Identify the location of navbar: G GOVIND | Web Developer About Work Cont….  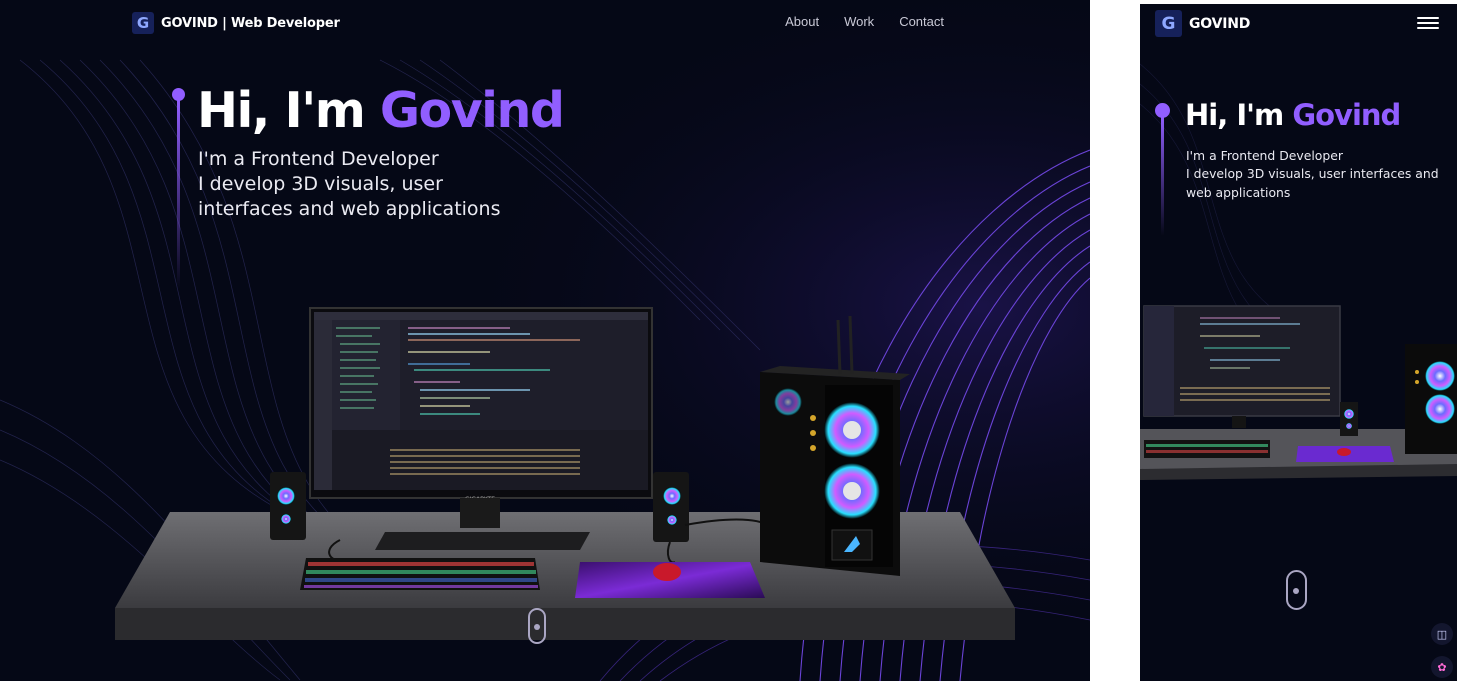
(545, 23).